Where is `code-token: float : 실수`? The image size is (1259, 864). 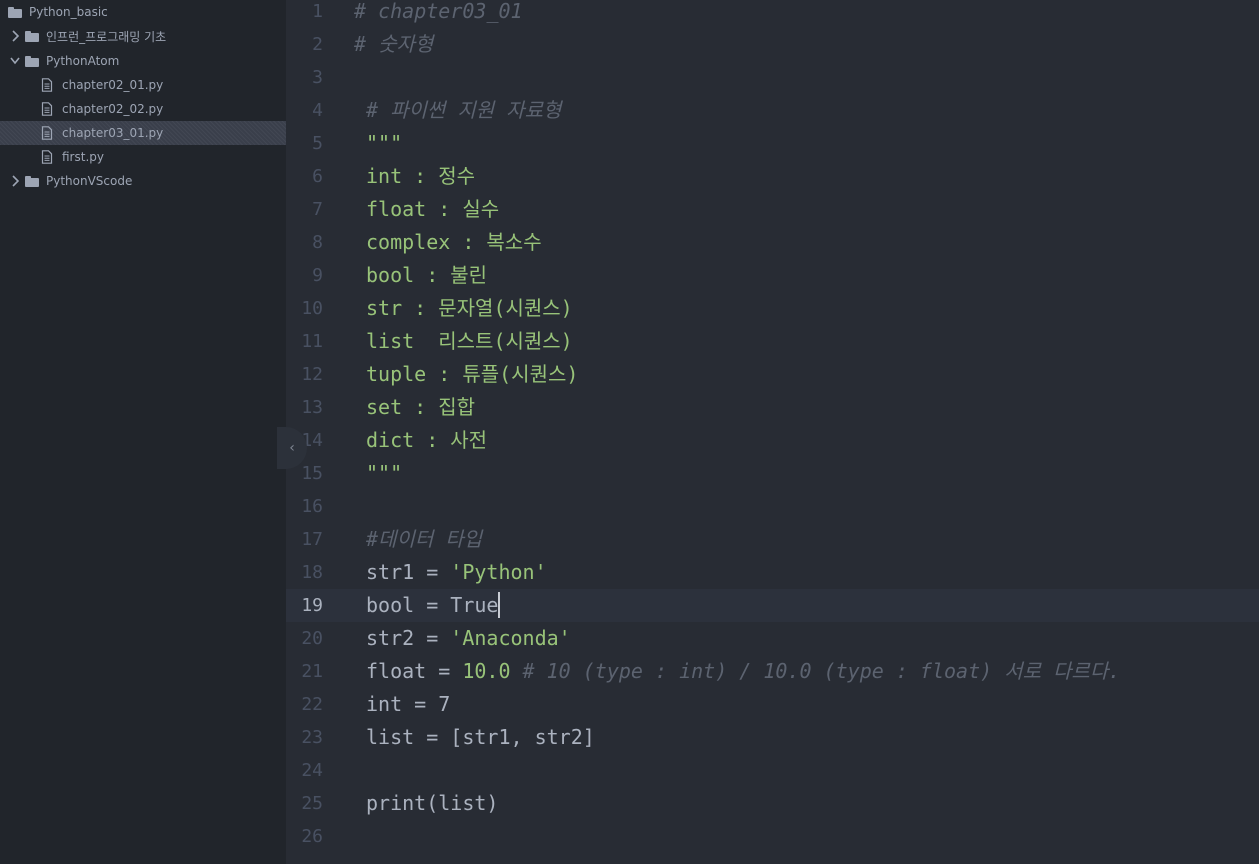 code-token: float : 실수 is located at coordinates (433, 209).